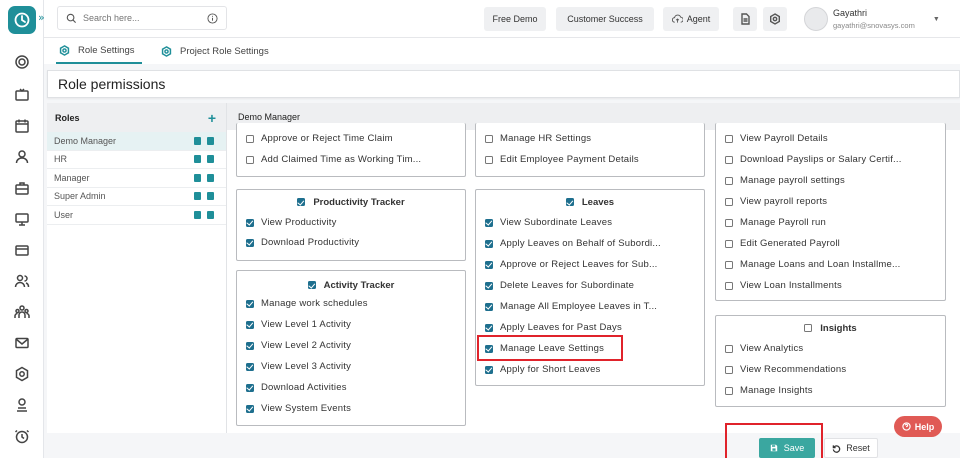 The width and height of the screenshot is (960, 458). I want to click on permission-item: View Level 2 Activity, so click(298, 345).